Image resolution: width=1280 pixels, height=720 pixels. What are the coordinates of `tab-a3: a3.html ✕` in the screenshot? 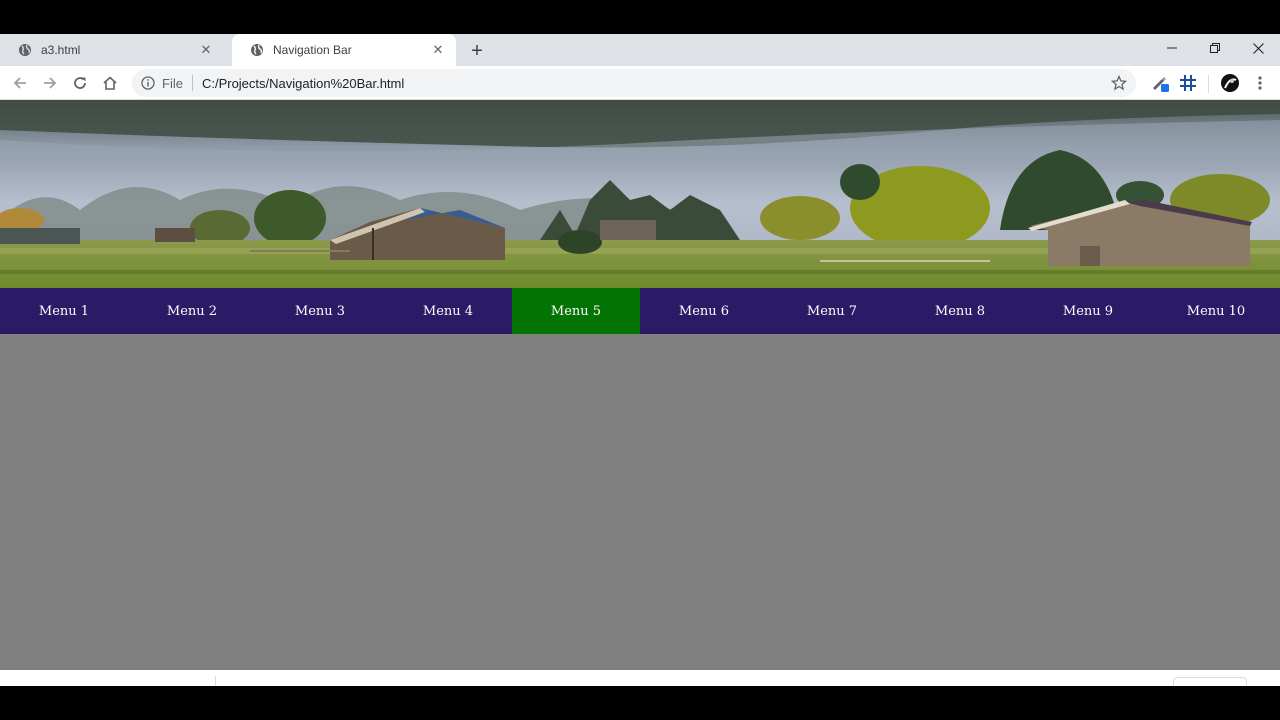 It's located at (112, 50).